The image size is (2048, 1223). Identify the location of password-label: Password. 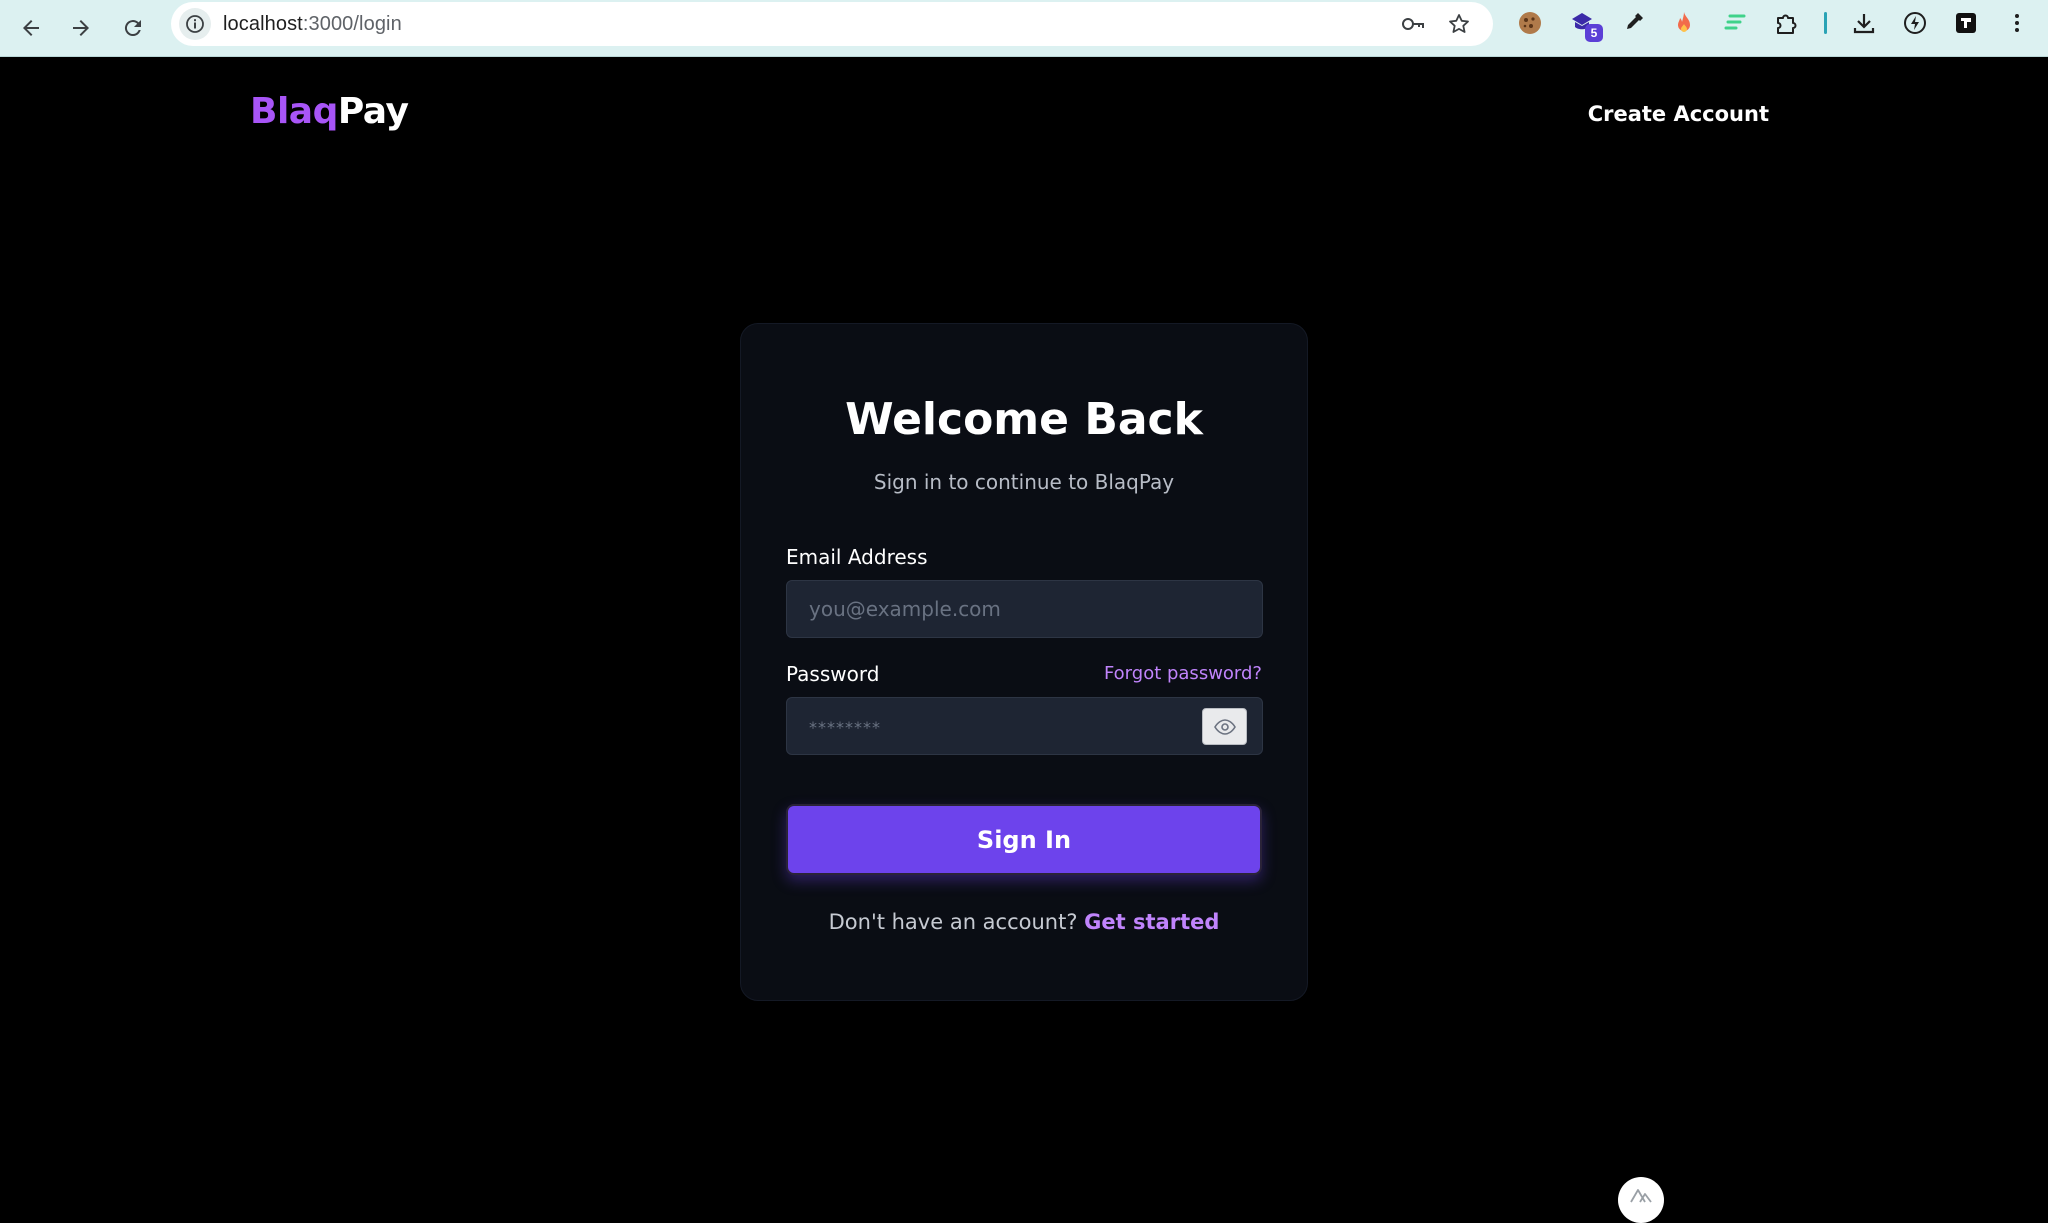
(833, 674).